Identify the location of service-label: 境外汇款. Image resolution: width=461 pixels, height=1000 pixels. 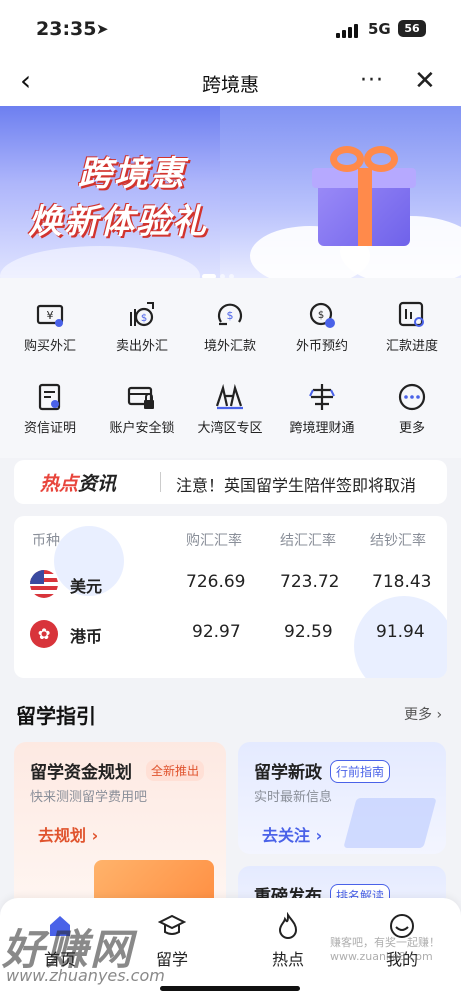
(229, 346).